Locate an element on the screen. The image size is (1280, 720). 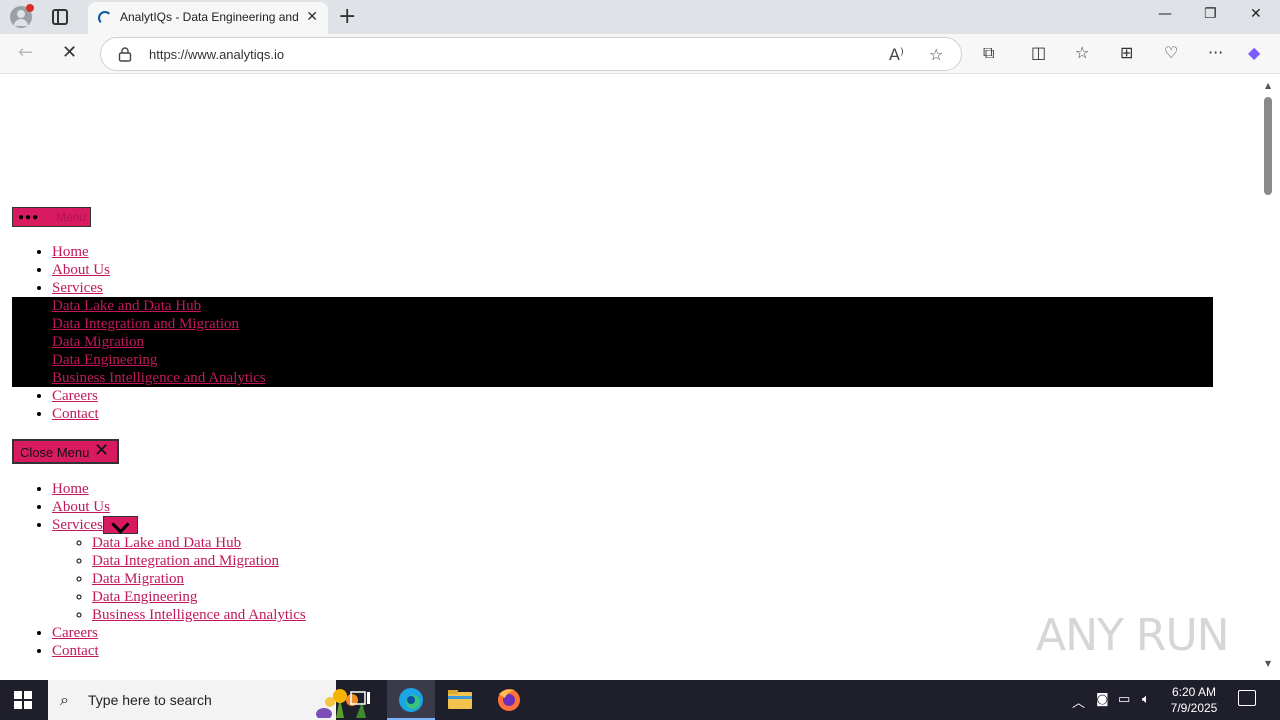
window-close-button: ✕ is located at coordinates (1256, 14).